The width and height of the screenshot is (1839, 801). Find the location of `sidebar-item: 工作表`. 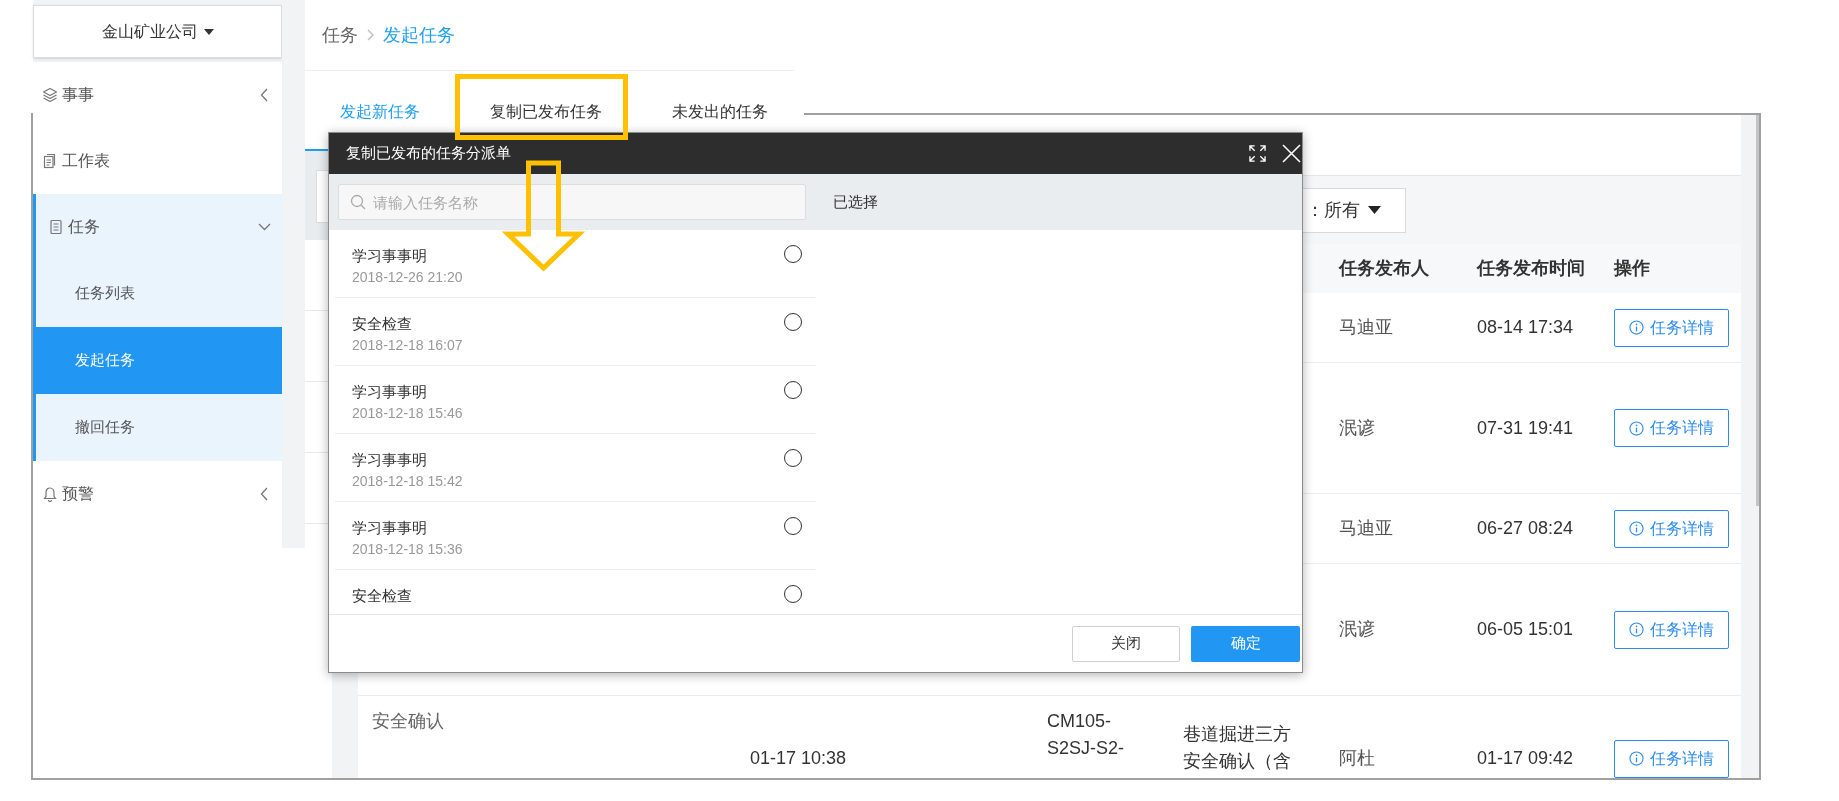

sidebar-item: 工作表 is located at coordinates (157, 161).